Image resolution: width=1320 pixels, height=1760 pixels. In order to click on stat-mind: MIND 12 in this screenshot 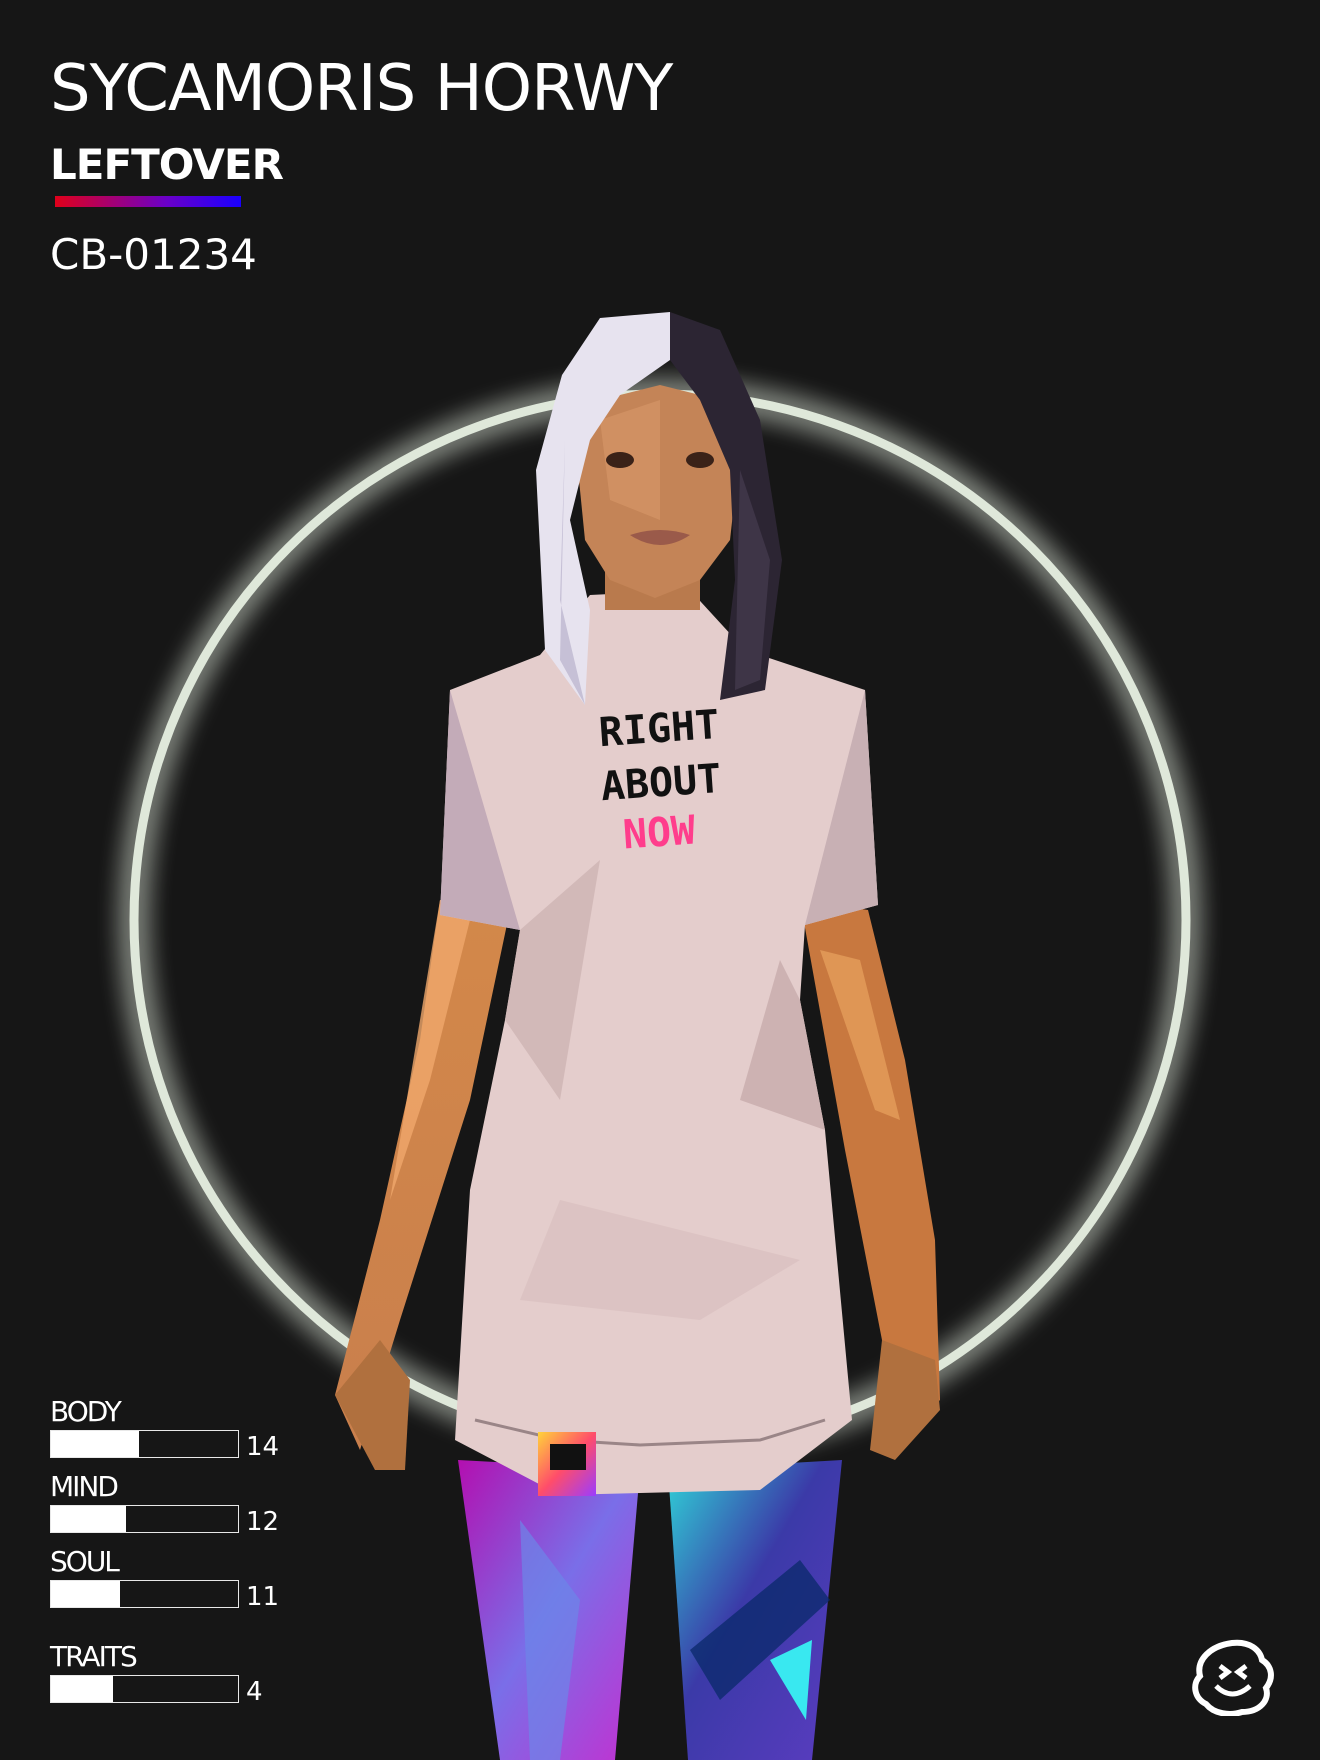, I will do `click(170, 1503)`.